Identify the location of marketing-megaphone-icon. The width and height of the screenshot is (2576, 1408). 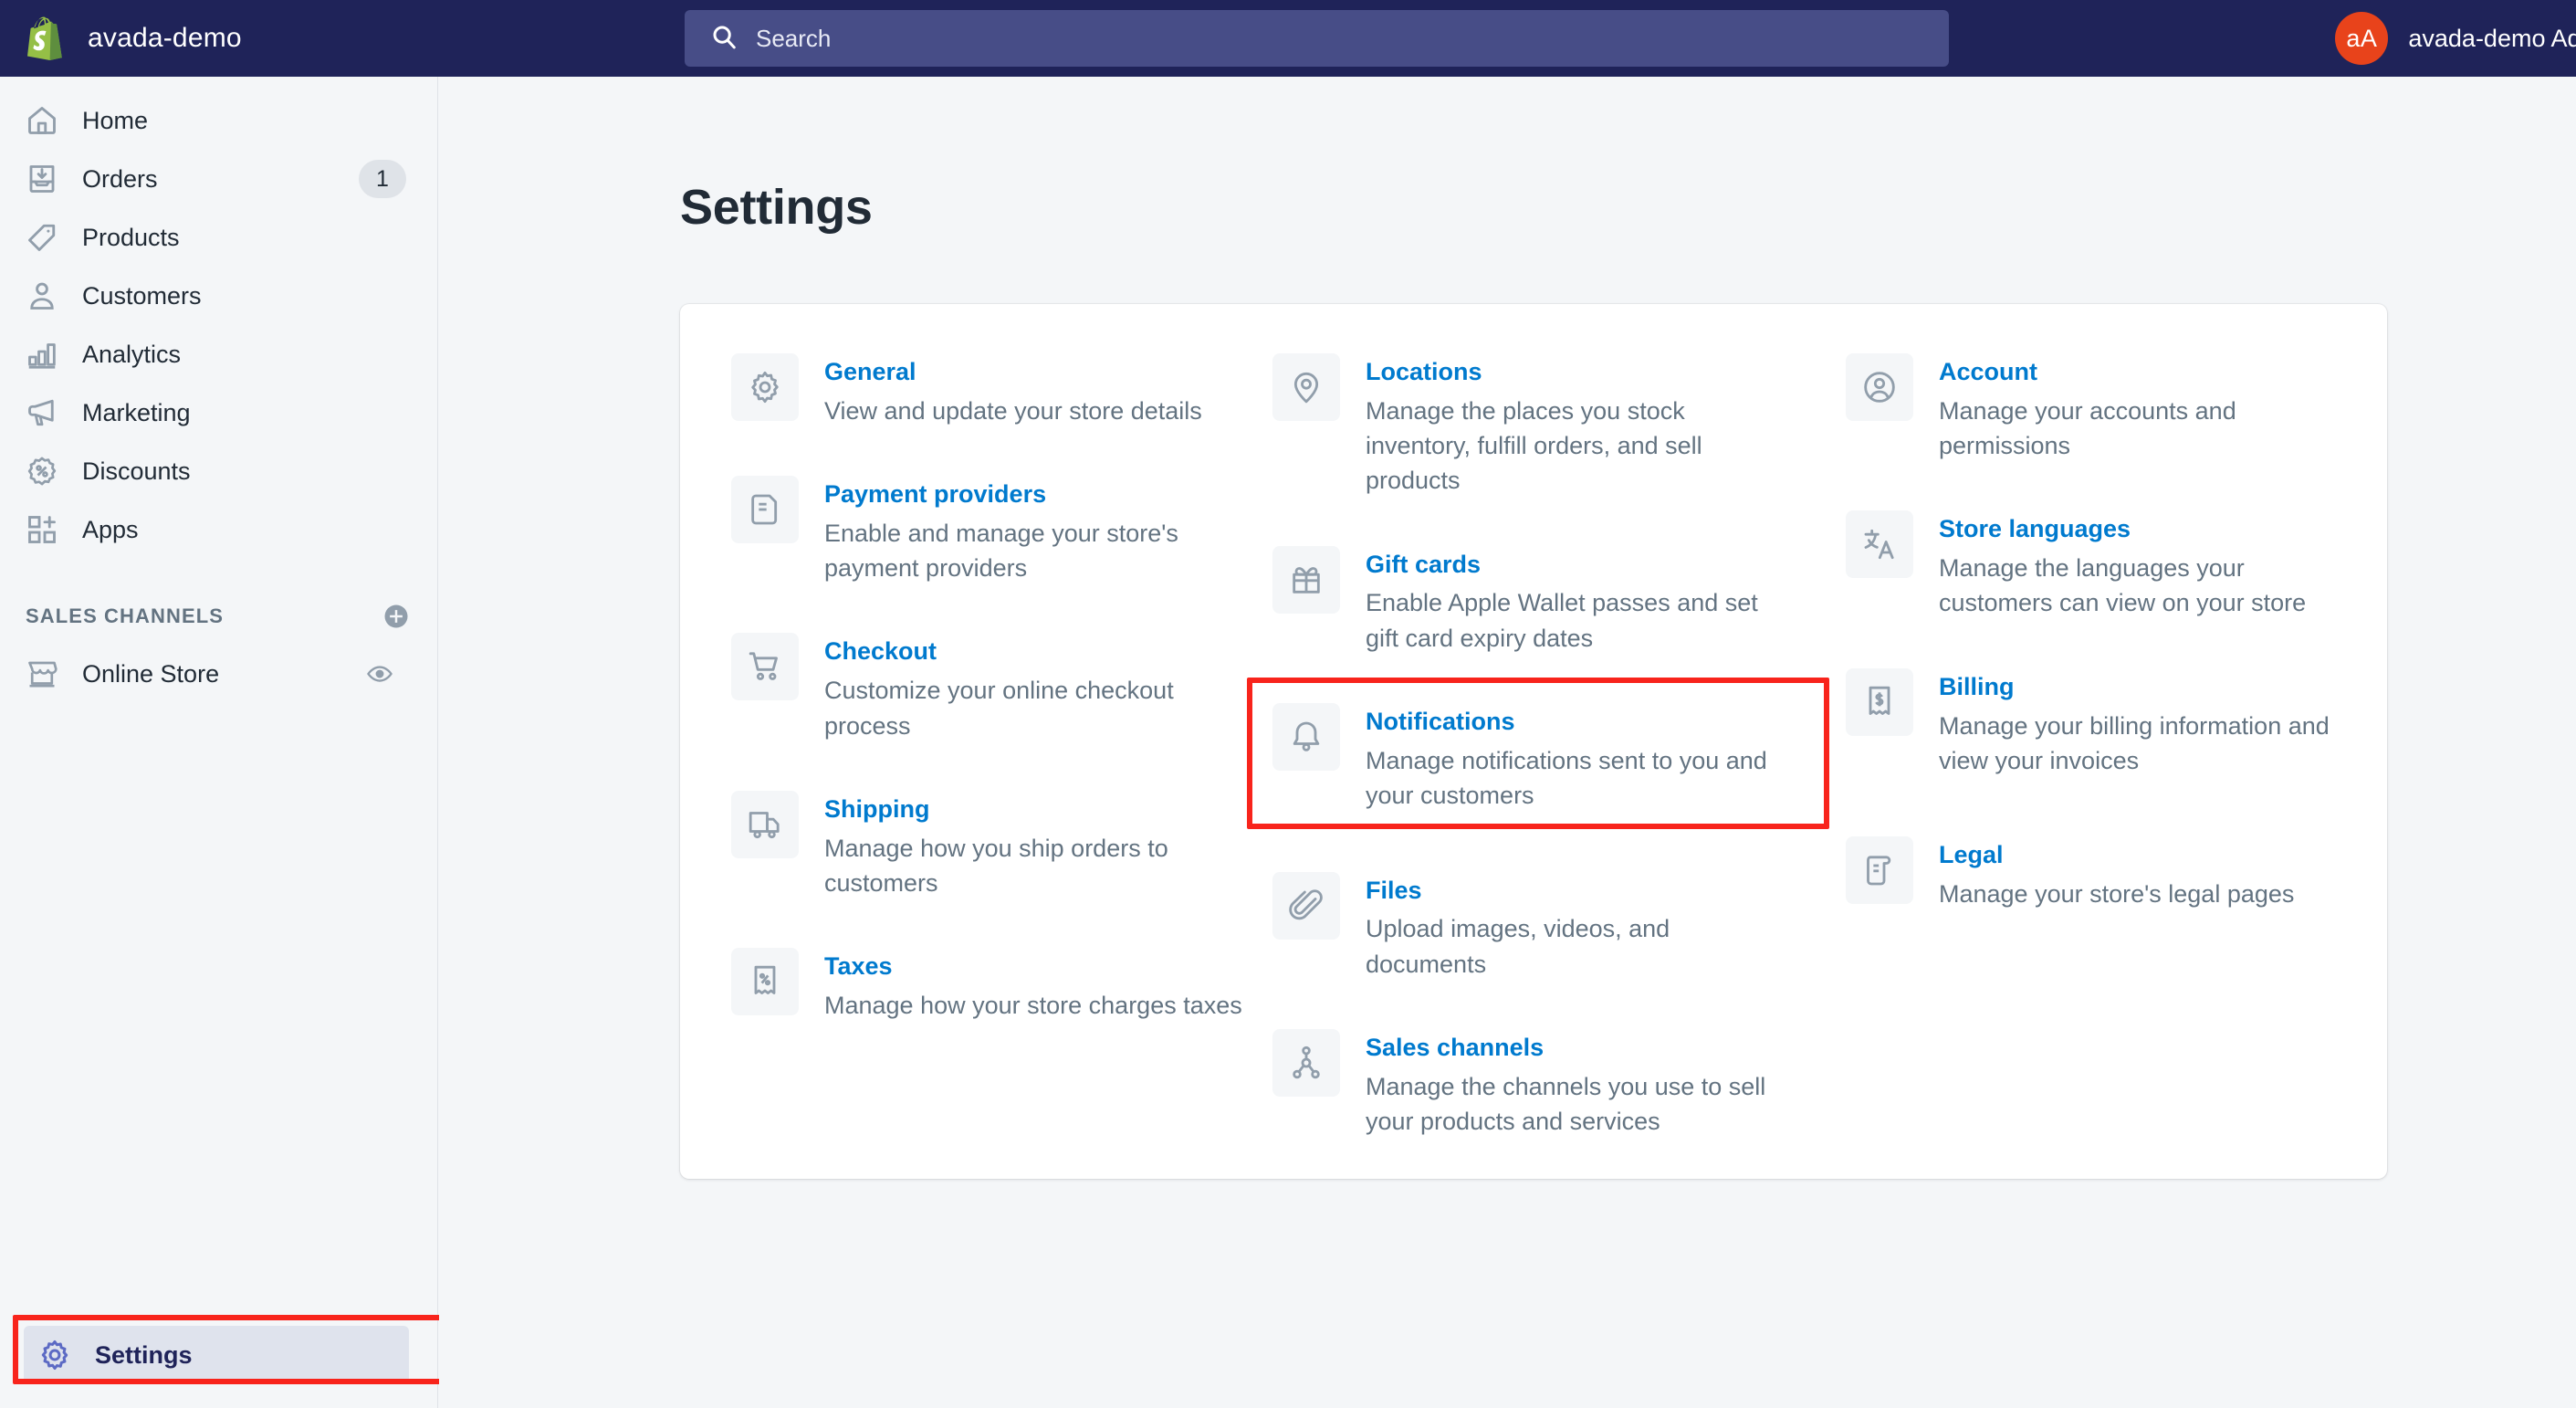
(42, 412).